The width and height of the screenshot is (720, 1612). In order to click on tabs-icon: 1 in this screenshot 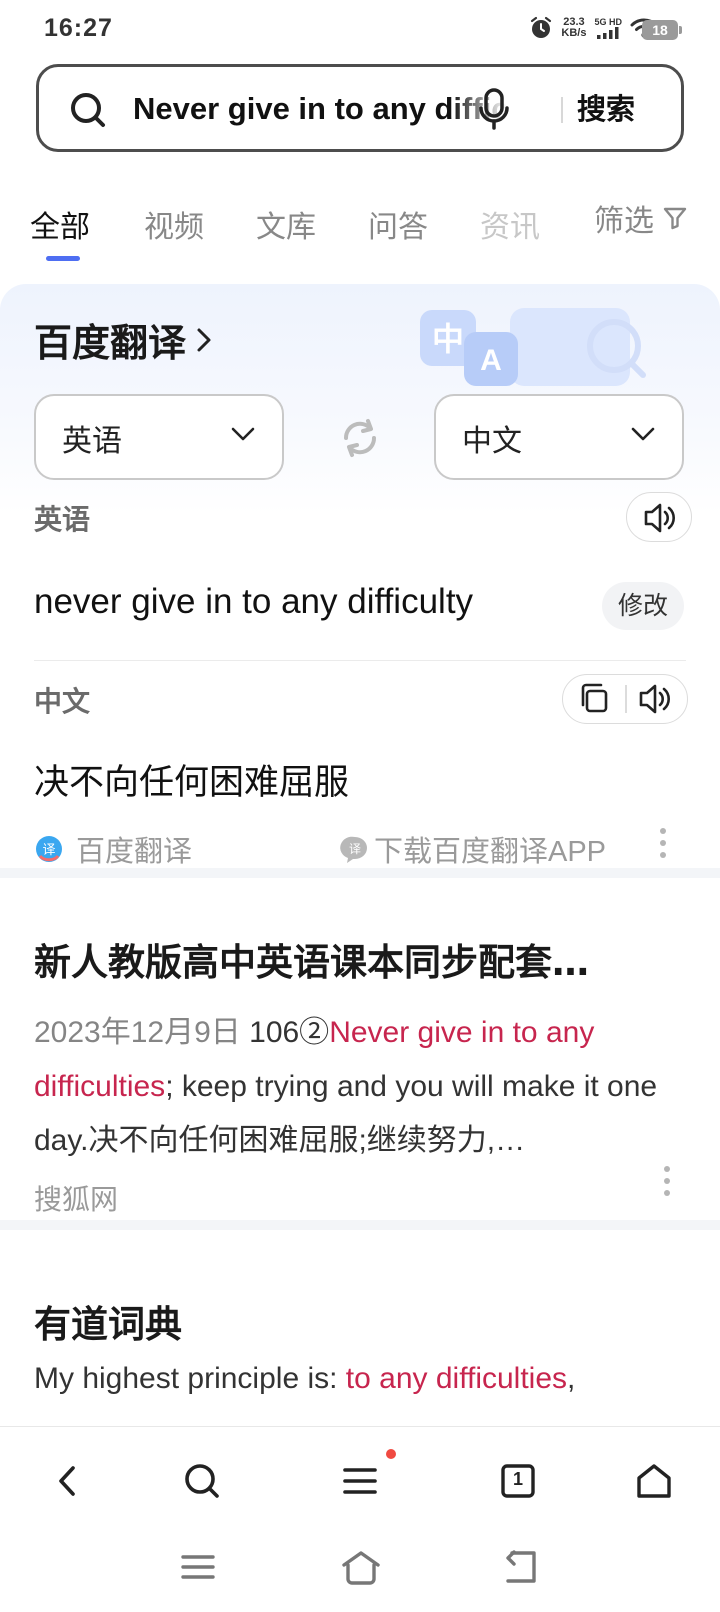, I will do `click(518, 1481)`.